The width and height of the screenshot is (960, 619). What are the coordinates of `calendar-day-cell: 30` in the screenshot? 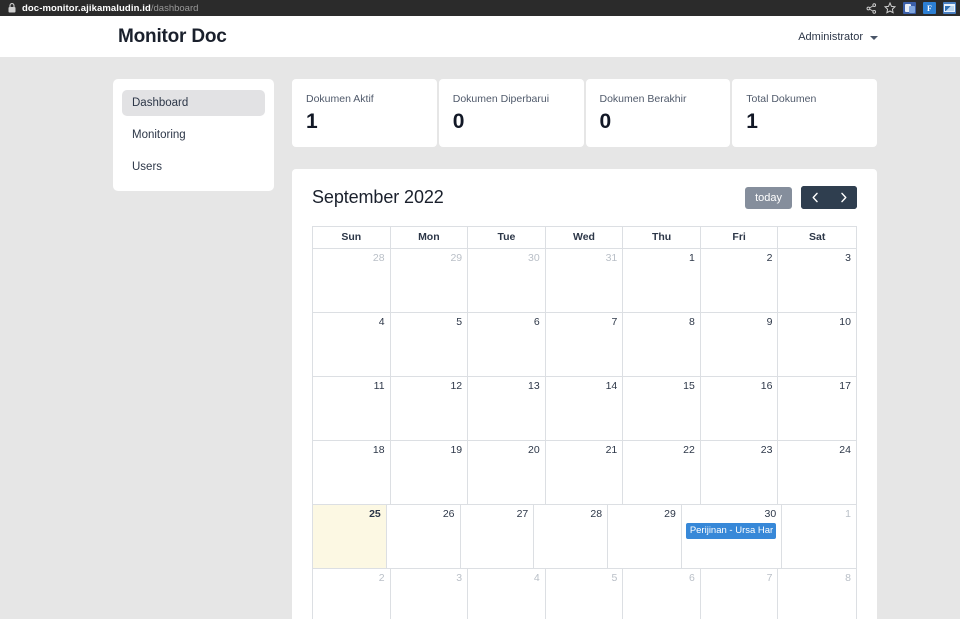 It's located at (507, 280).